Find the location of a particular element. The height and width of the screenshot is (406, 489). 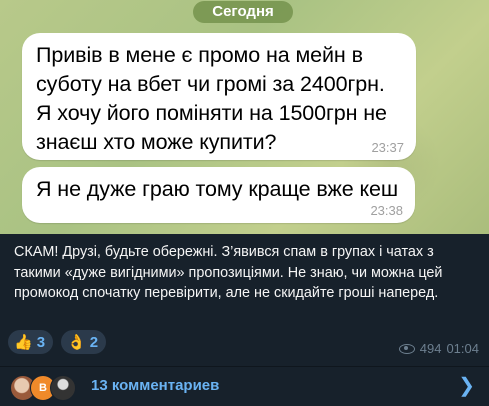

message-text: Я не дуже граю тому краще вже кеш is located at coordinates (217, 189).